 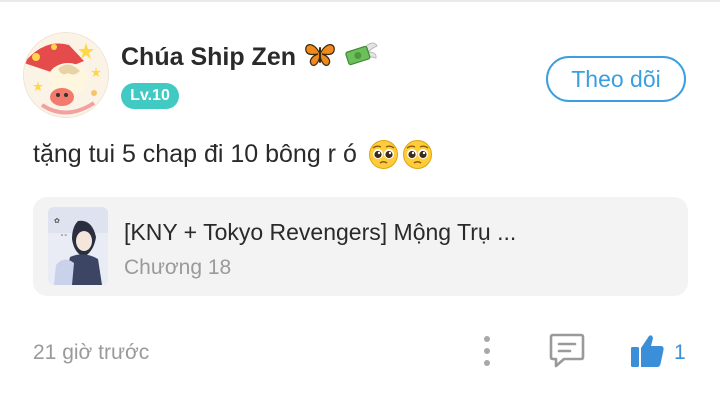 I want to click on user-name-row: Chúa Ship Zen, so click(x=249, y=57).